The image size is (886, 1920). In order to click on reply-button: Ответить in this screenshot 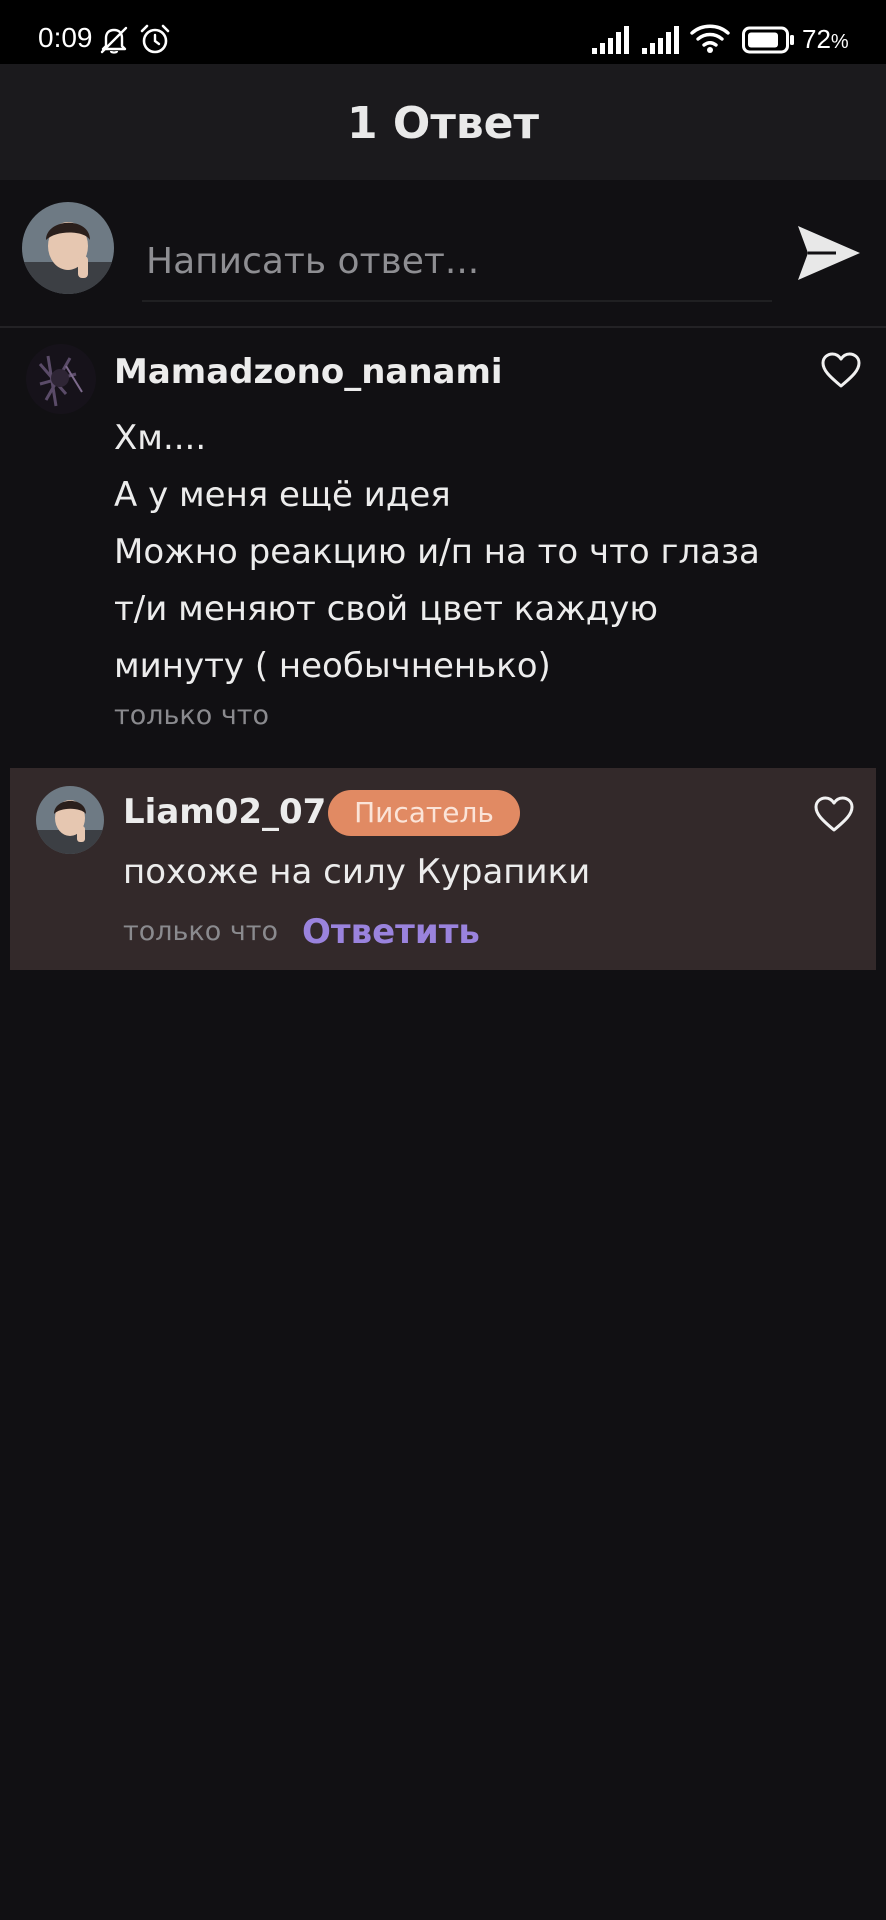, I will do `click(391, 932)`.